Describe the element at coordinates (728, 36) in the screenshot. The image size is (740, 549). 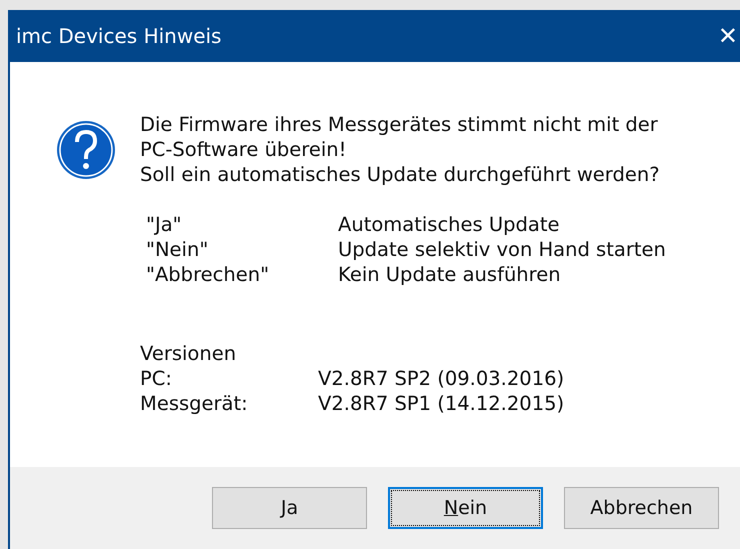
I see `close-button: ✕` at that location.